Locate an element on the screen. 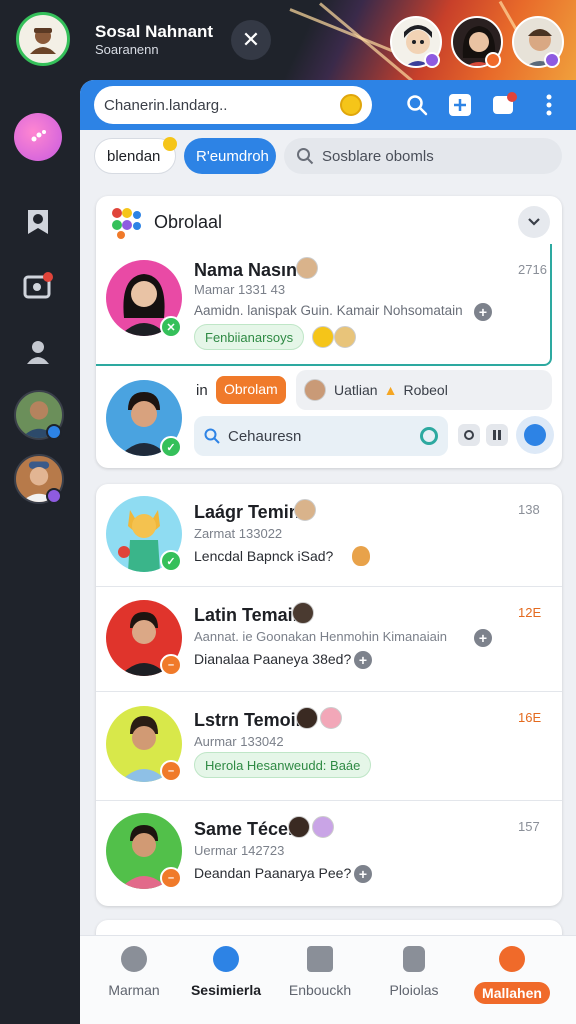 This screenshot has width=576, height=1024. coin-icon is located at coordinates (351, 105).